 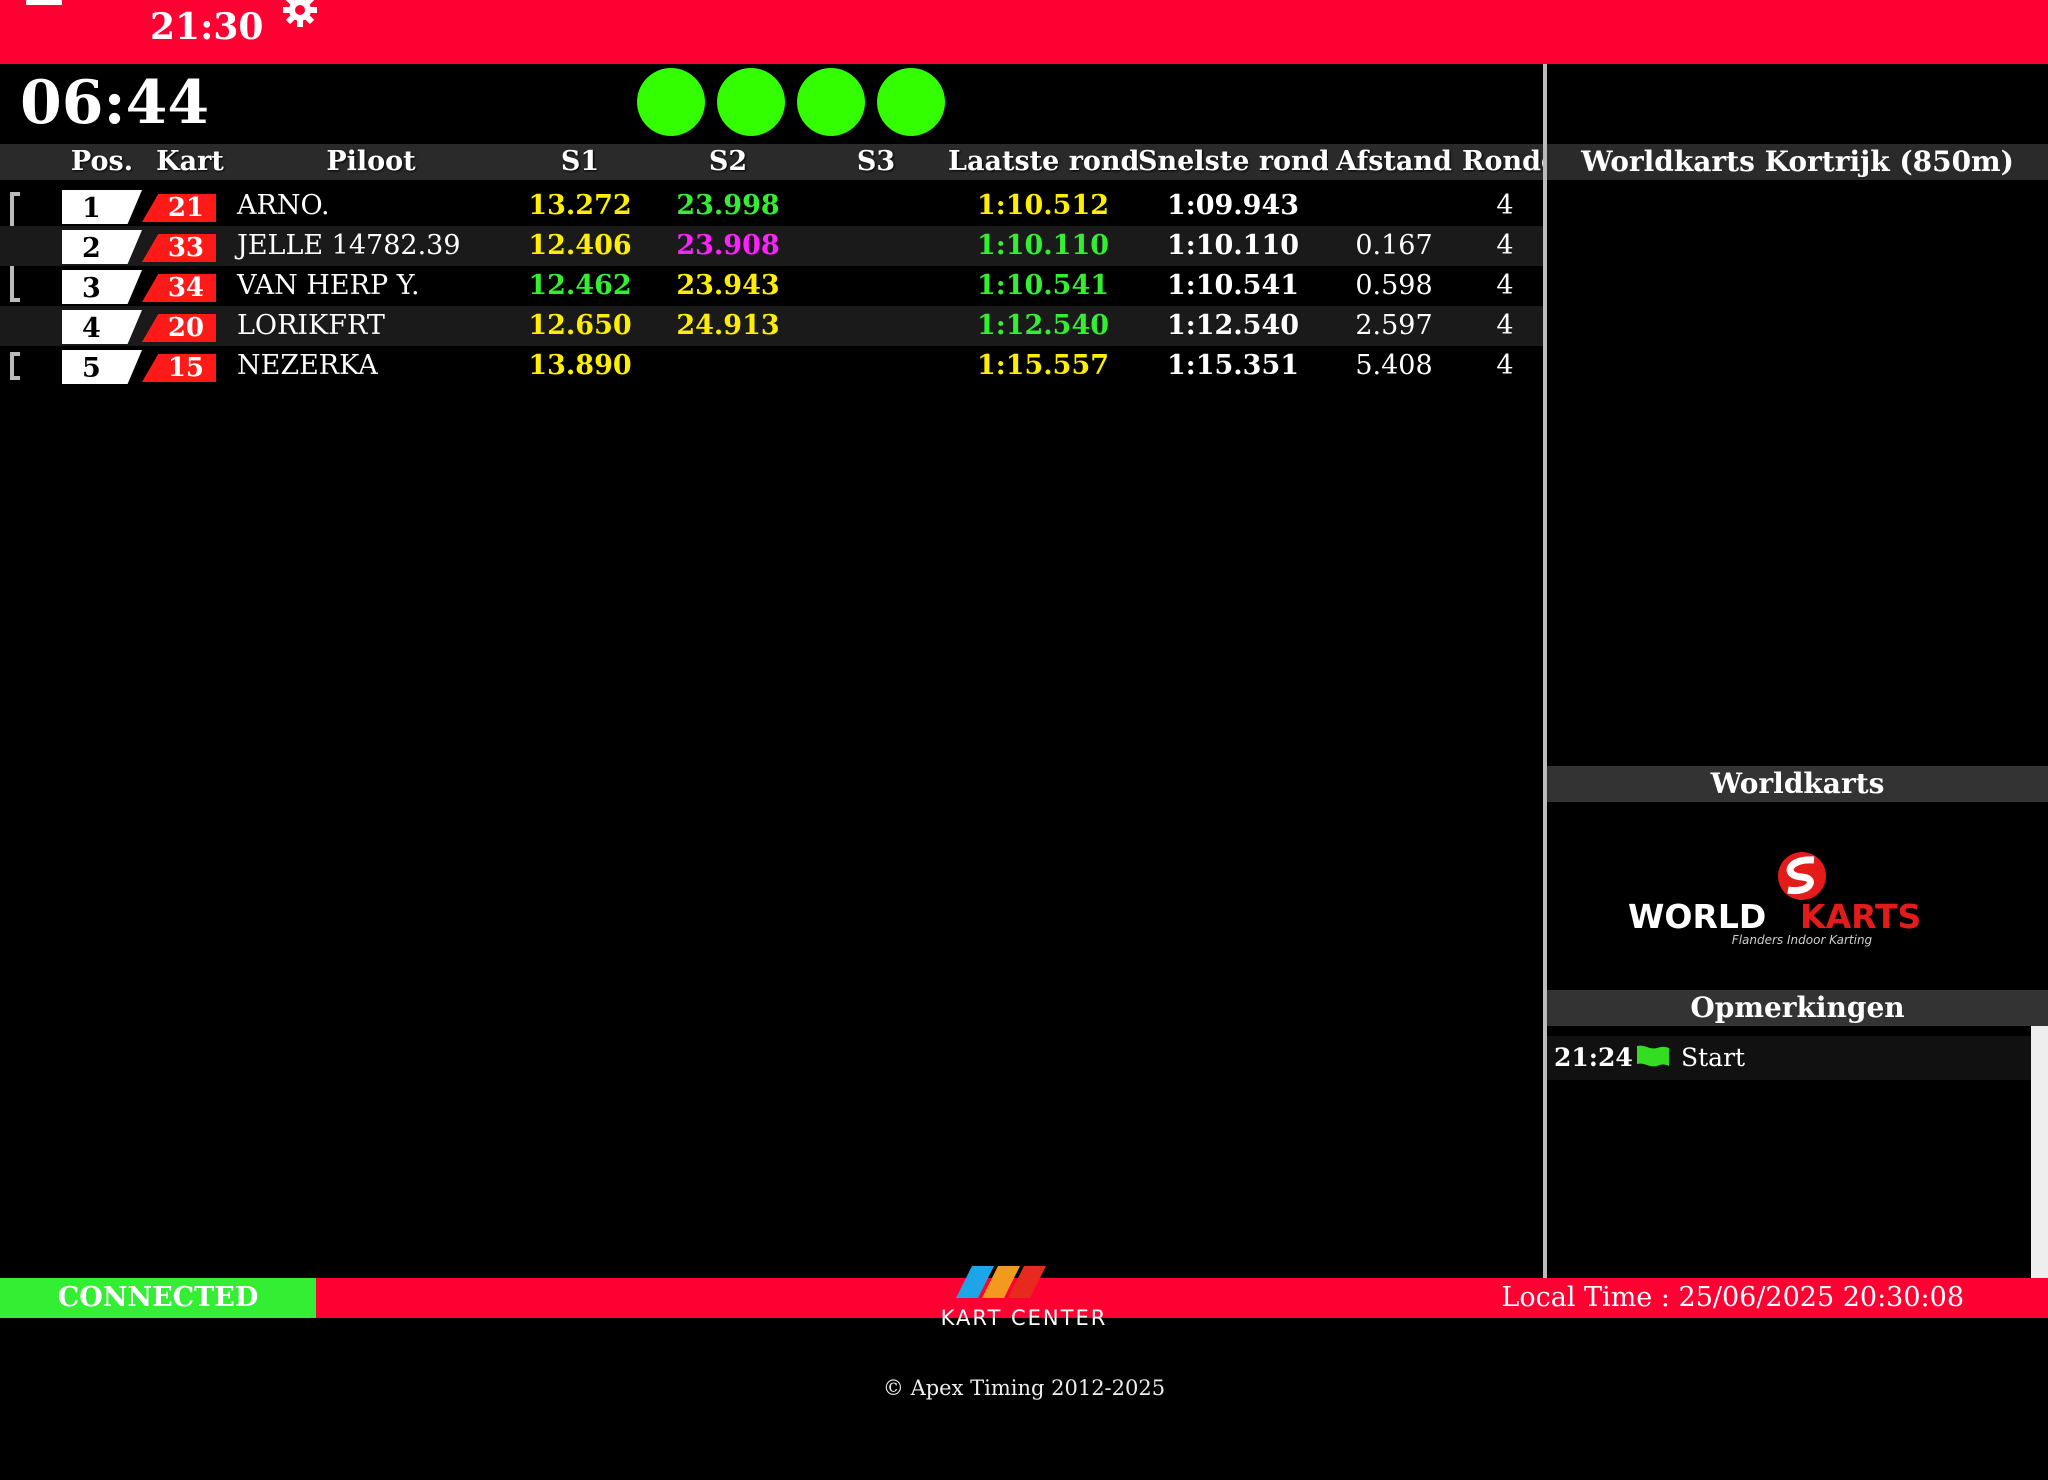 What do you see at coordinates (1043, 162) in the screenshot?
I see `column-header-last-lap: Laatste ronde` at bounding box center [1043, 162].